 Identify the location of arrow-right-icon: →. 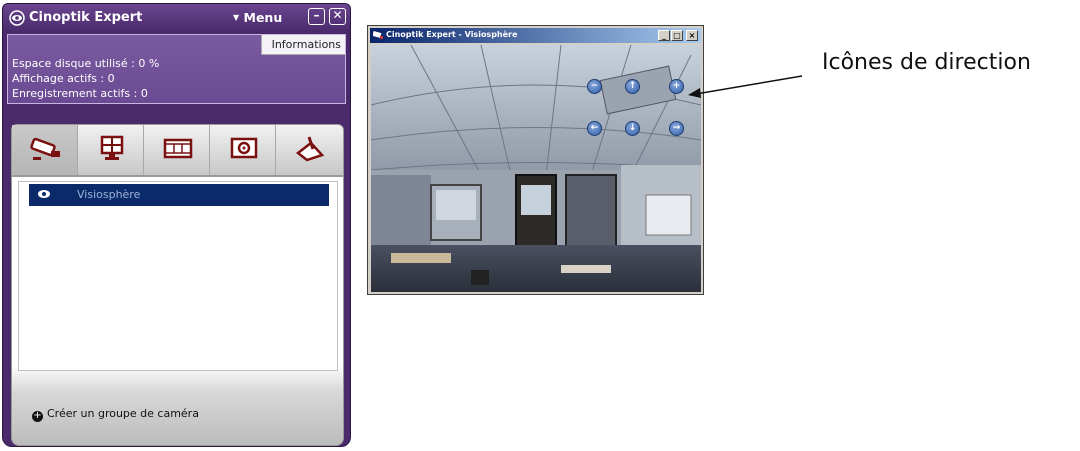
(676, 128).